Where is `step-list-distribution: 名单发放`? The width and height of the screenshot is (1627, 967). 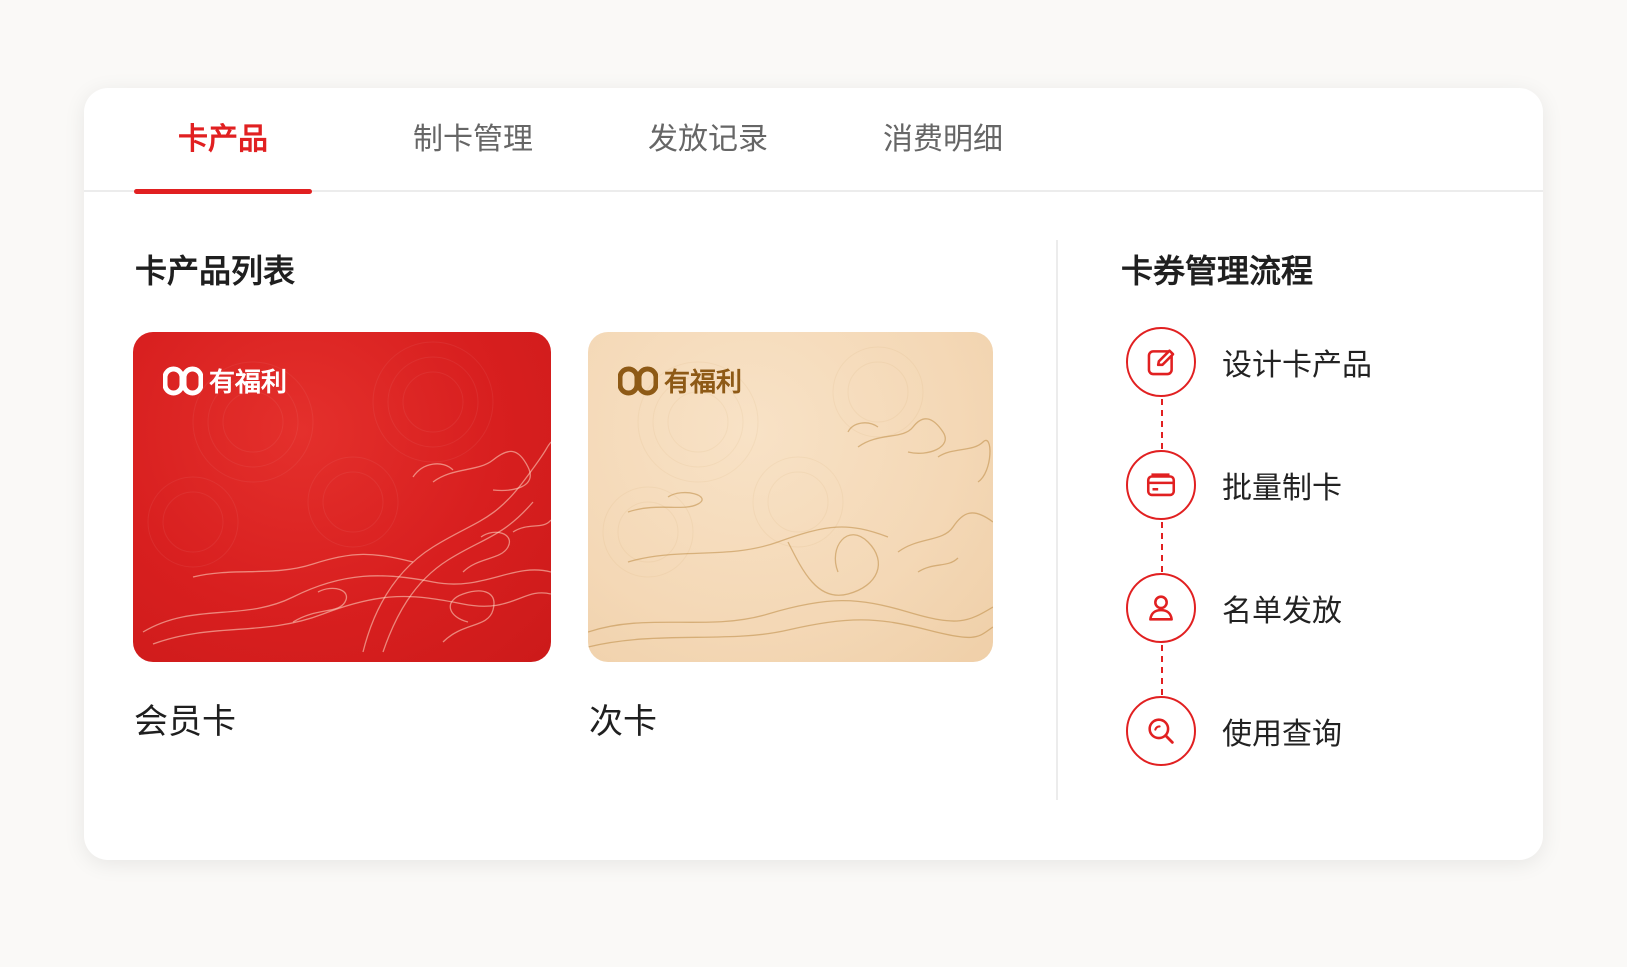
step-list-distribution: 名单发放 is located at coordinates (1326, 608).